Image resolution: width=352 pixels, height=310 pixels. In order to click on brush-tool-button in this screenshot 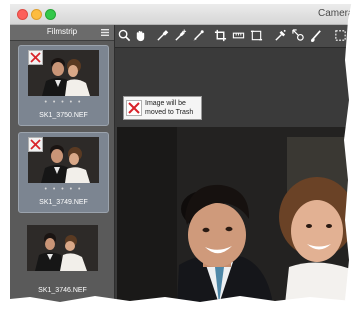, I will do `click(316, 35)`.